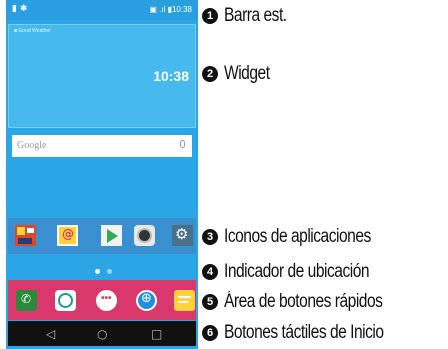  I want to click on callout-label: Iconos de aplicaciones, so click(297, 236).